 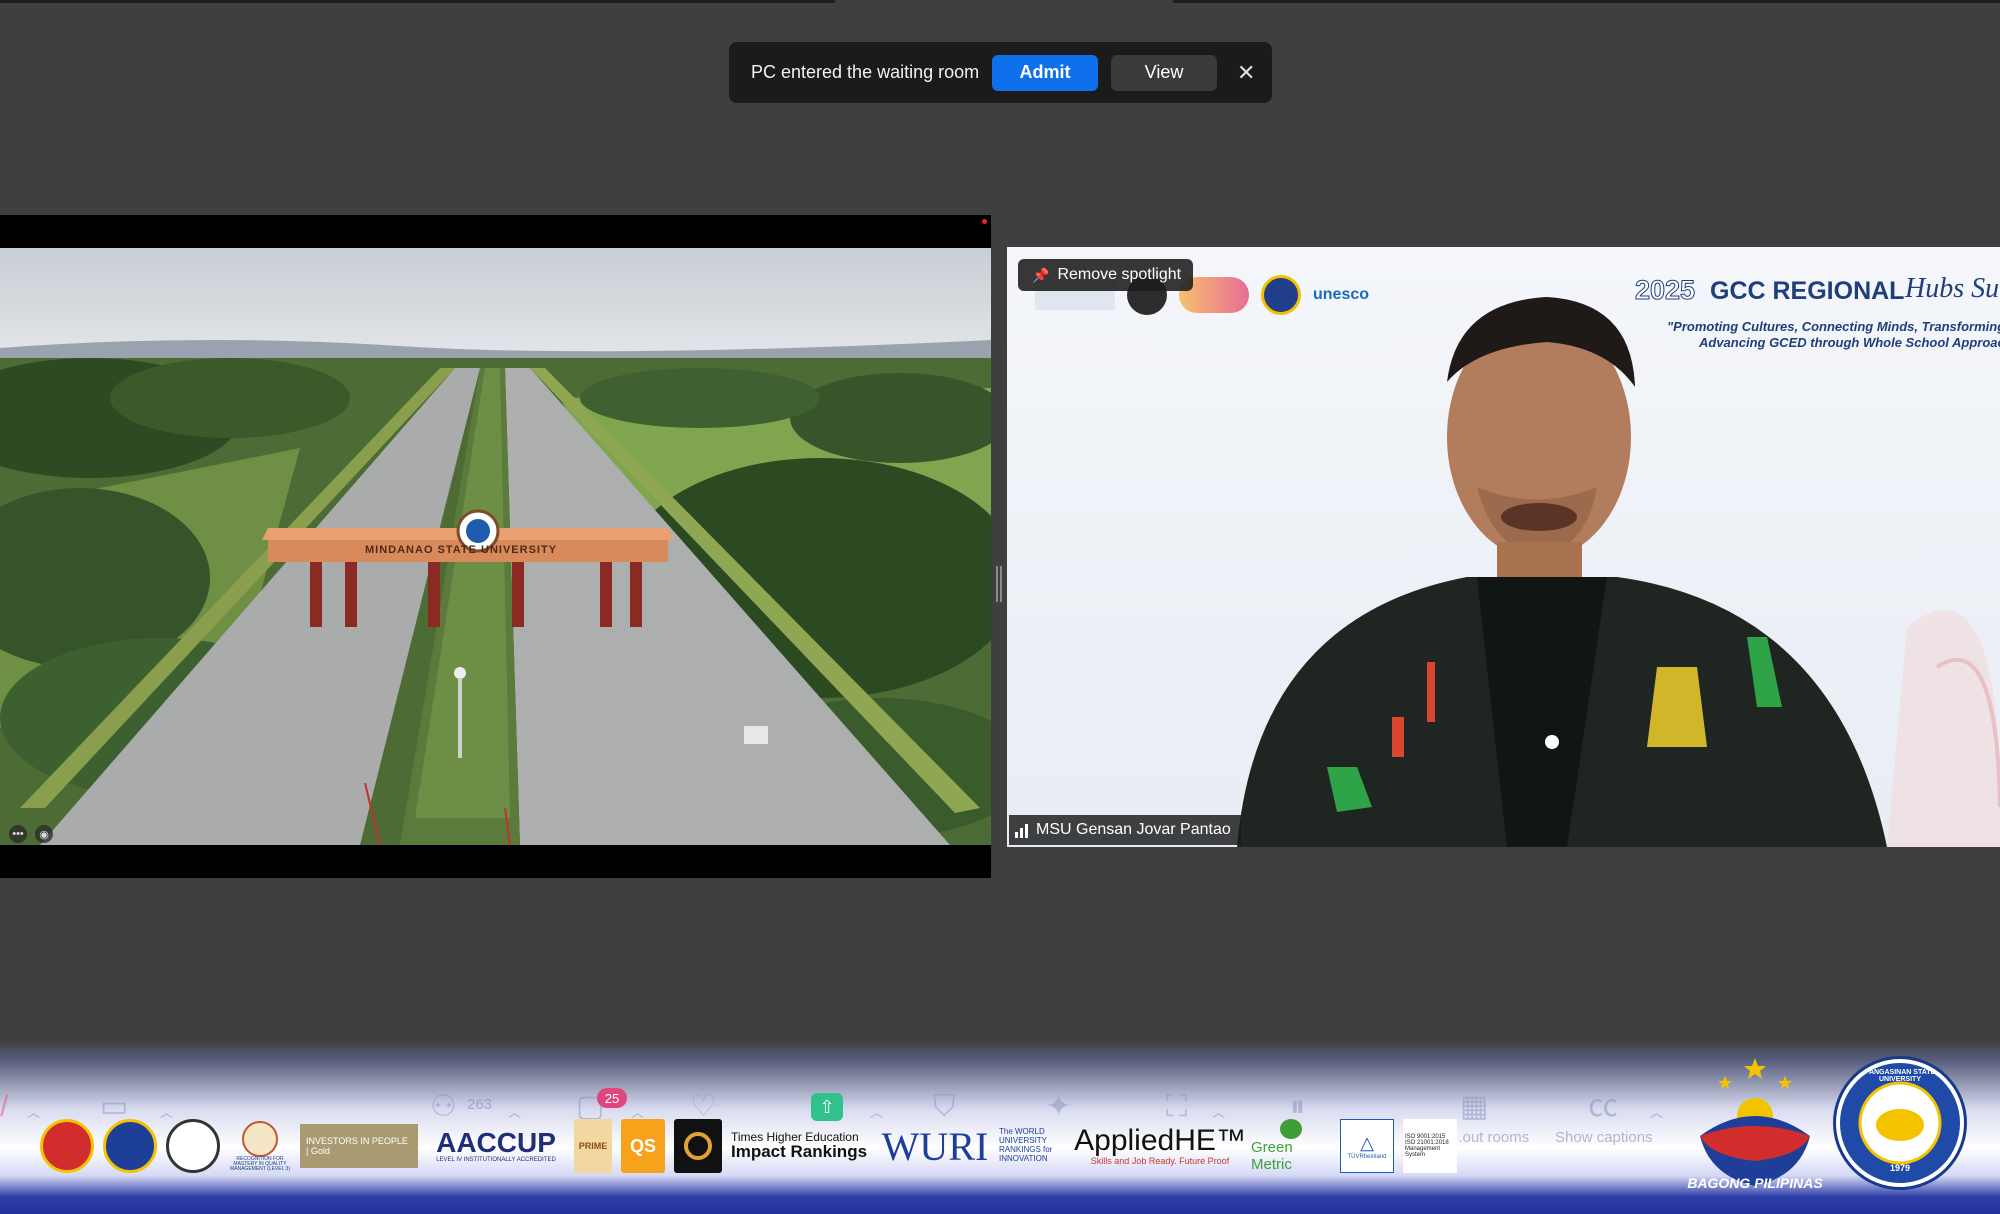 I want to click on audio-icon: ◉, so click(x=44, y=834).